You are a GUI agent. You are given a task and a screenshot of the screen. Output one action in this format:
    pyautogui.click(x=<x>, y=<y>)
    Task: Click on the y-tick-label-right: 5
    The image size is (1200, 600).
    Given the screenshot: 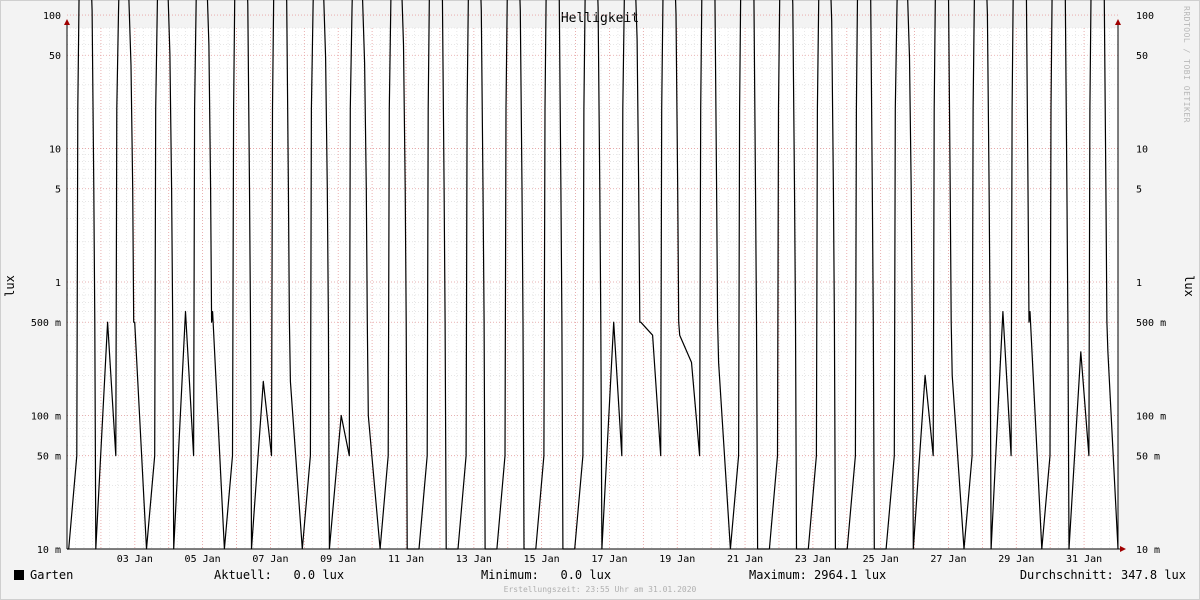 What is the action you would take?
    pyautogui.click(x=1139, y=190)
    